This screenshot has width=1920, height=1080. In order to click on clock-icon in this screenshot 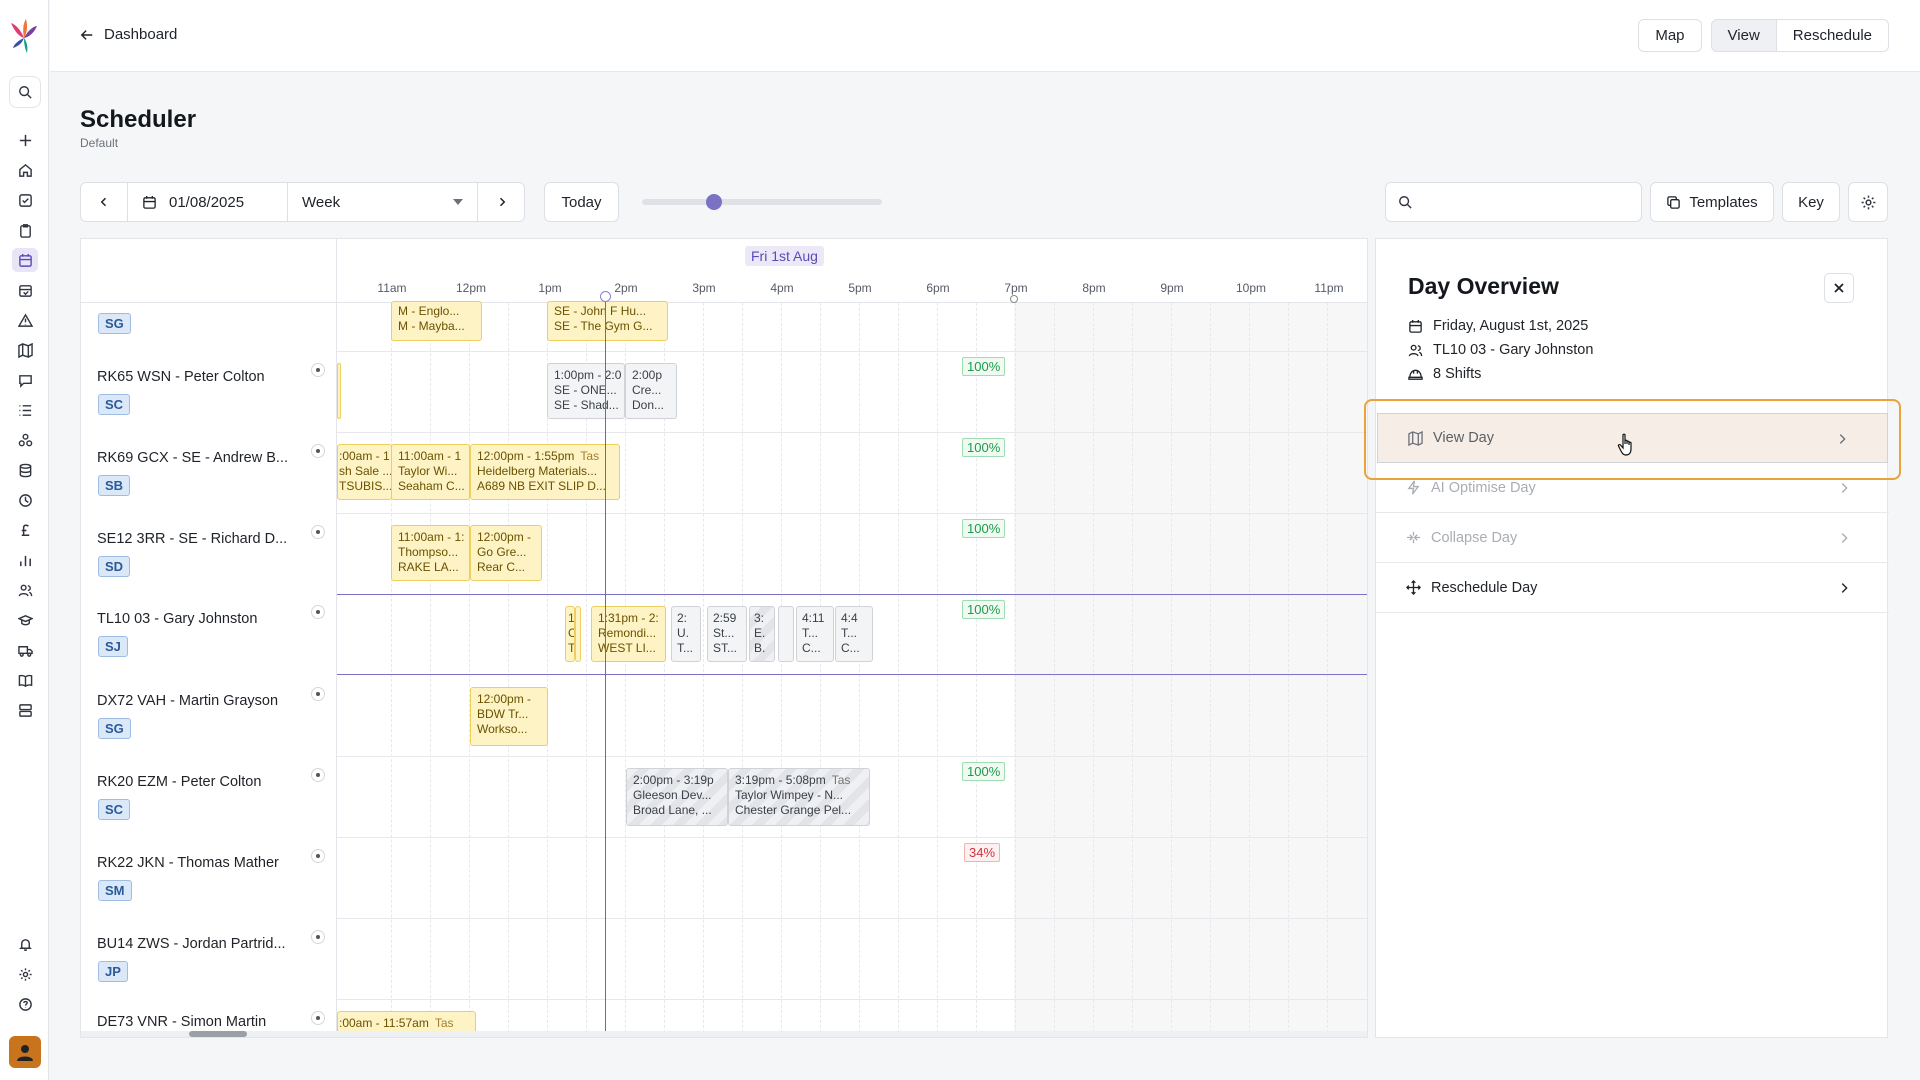, I will do `click(25, 500)`.